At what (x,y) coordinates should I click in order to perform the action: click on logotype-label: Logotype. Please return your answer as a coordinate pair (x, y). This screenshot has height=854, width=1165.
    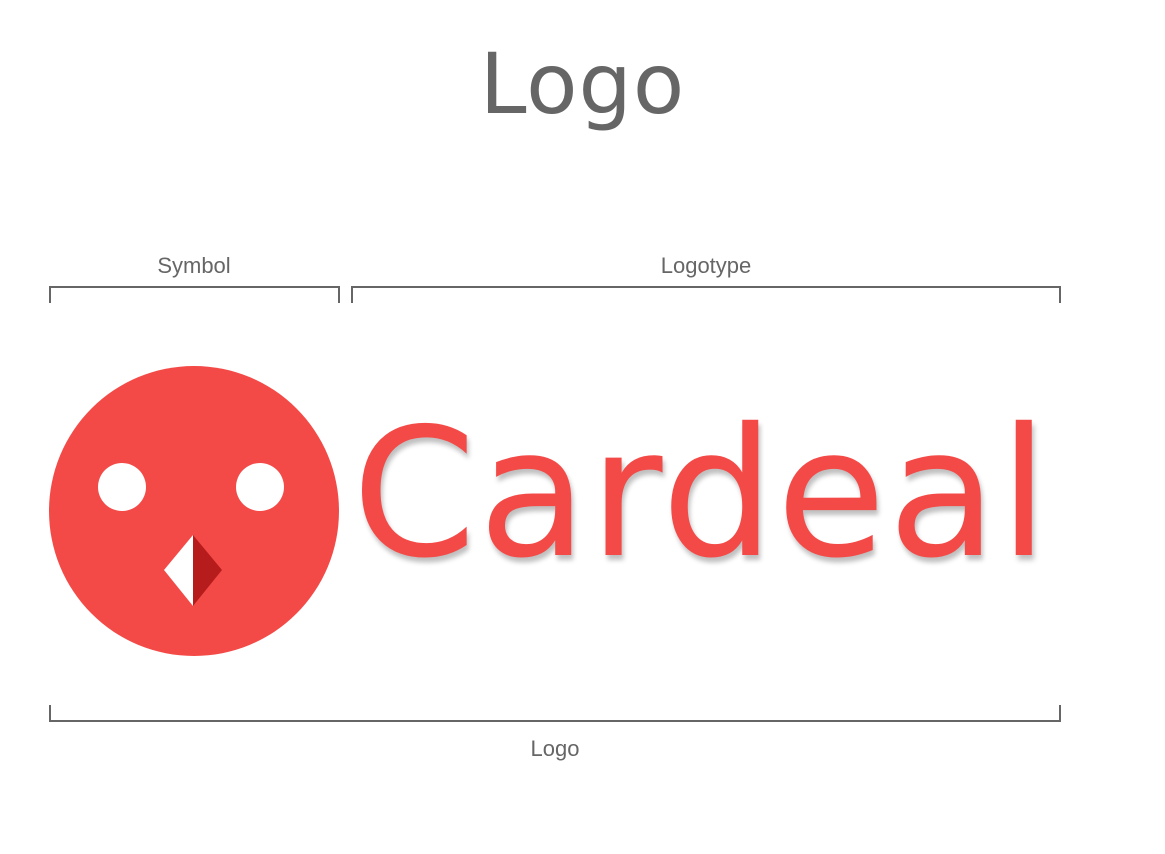
    Looking at the image, I should click on (706, 265).